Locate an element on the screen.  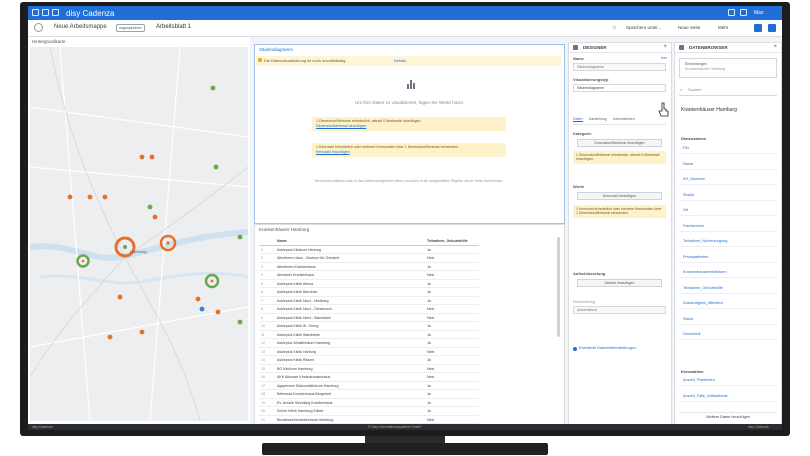
search-field: ⌕ Suchen is located at coordinates (728, 90).